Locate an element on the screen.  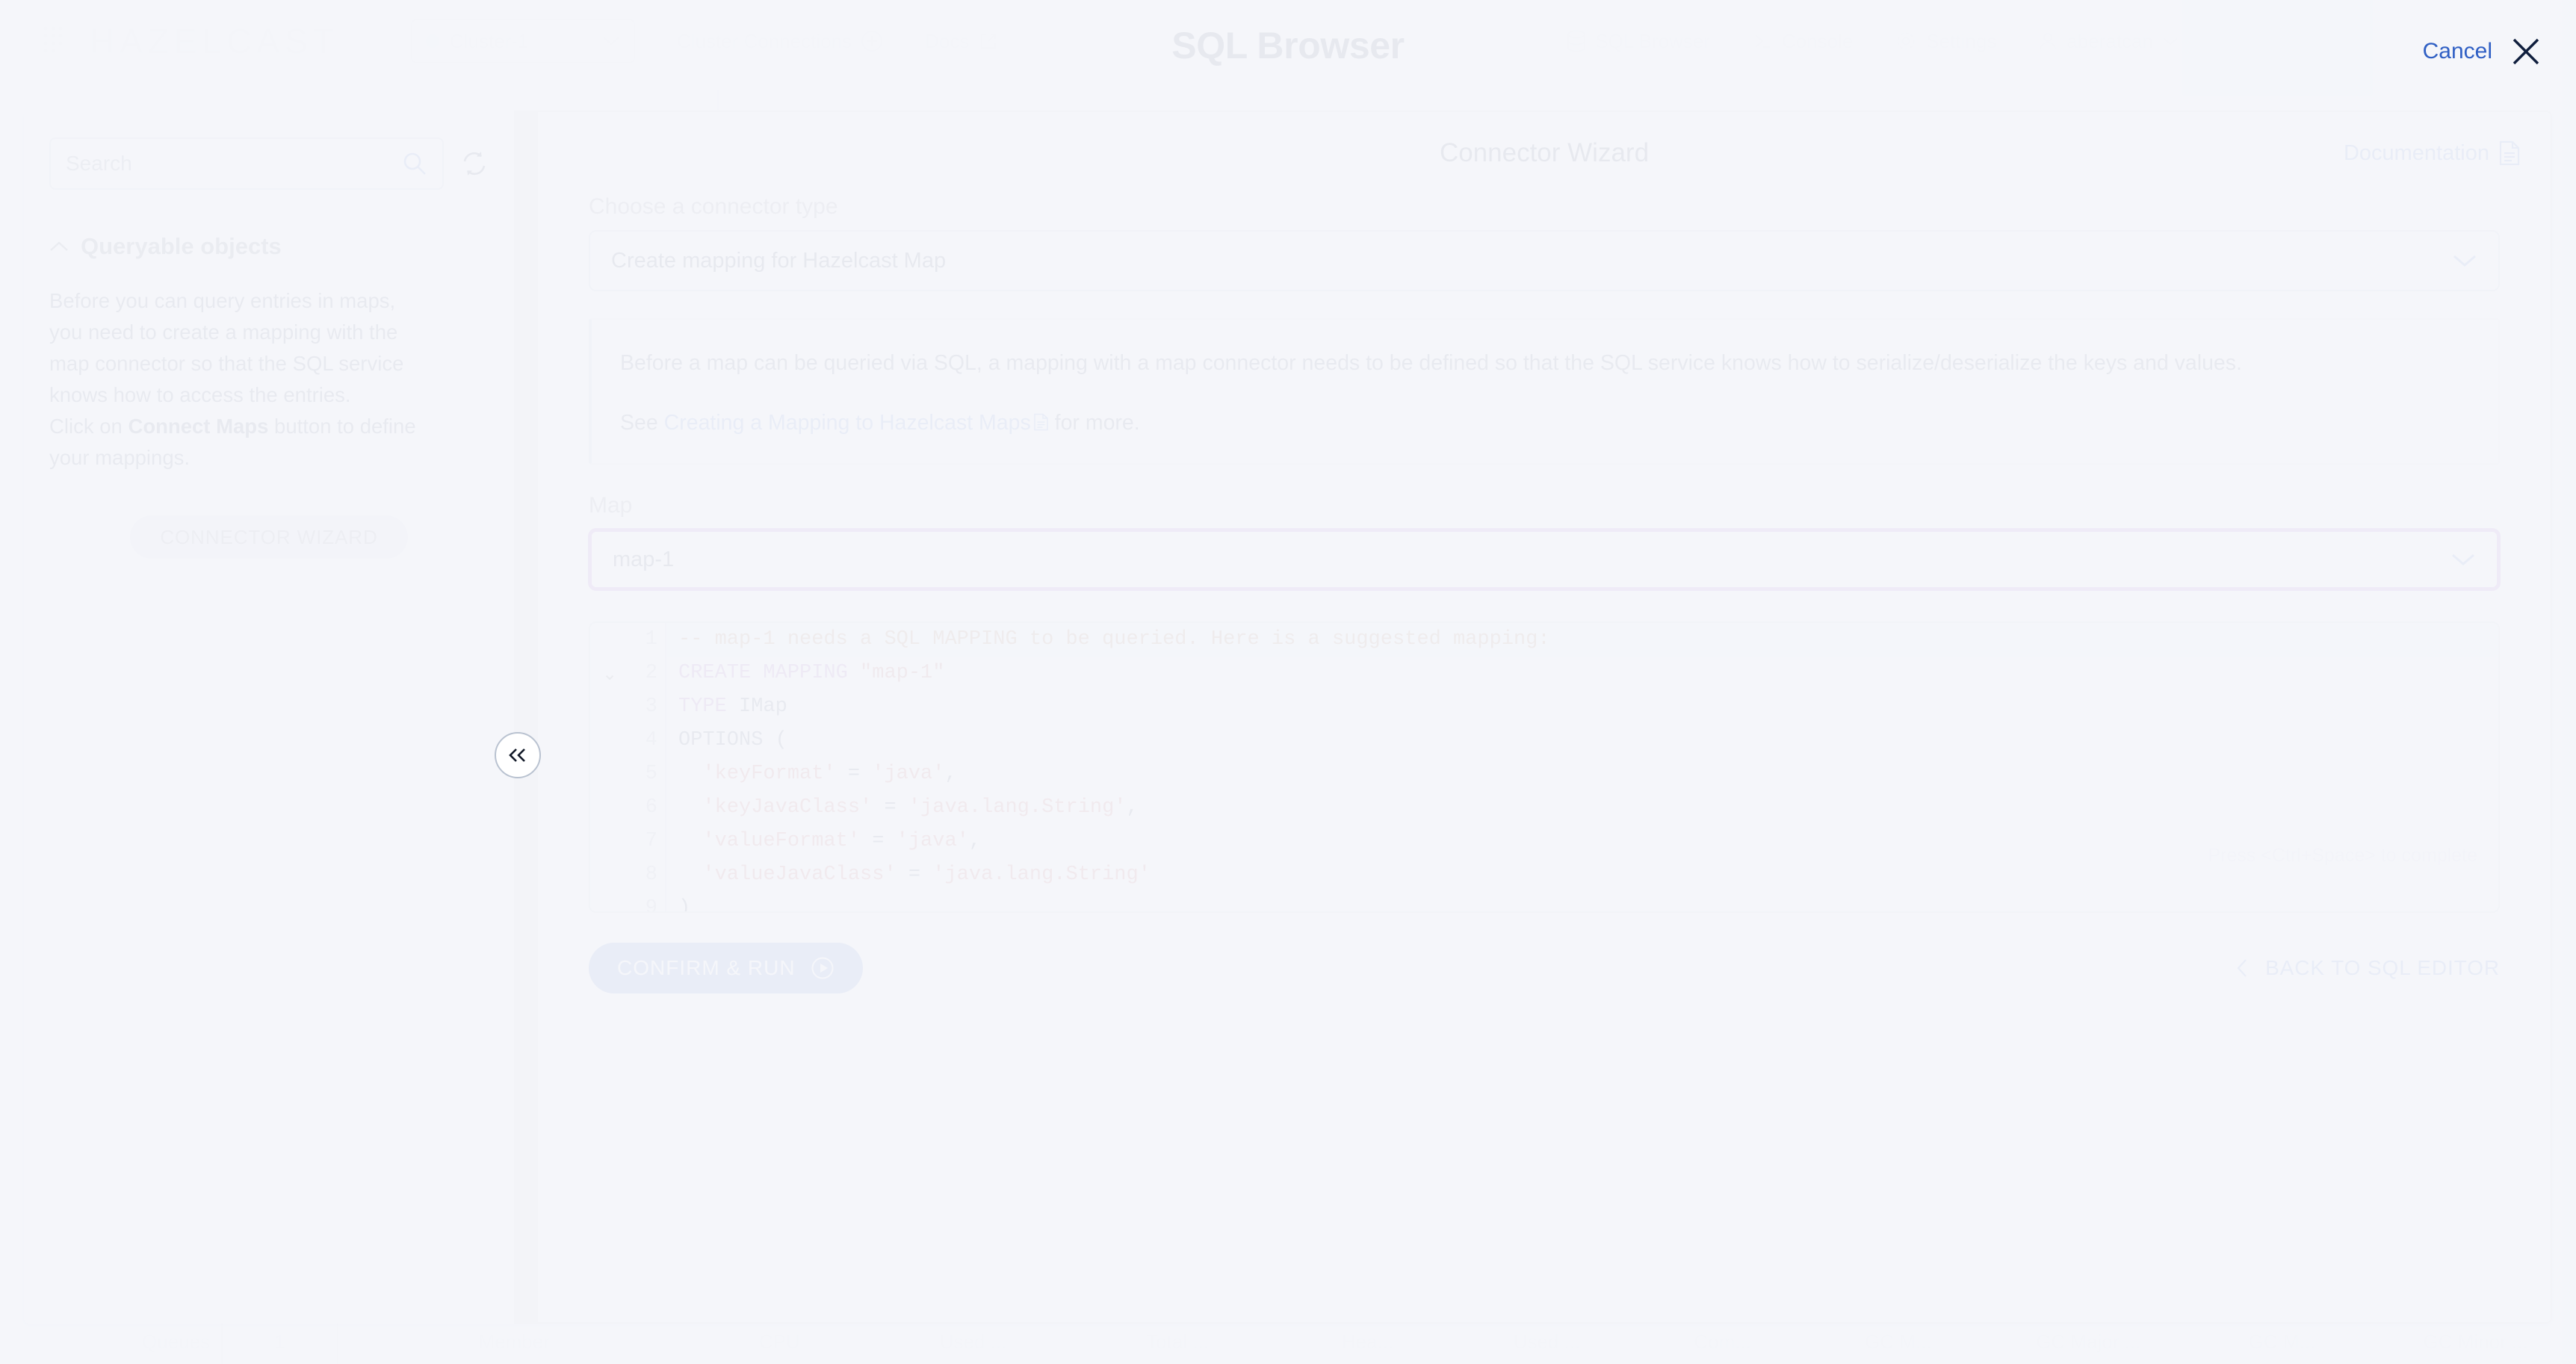
cancel-label: Cancel is located at coordinates (2457, 51).